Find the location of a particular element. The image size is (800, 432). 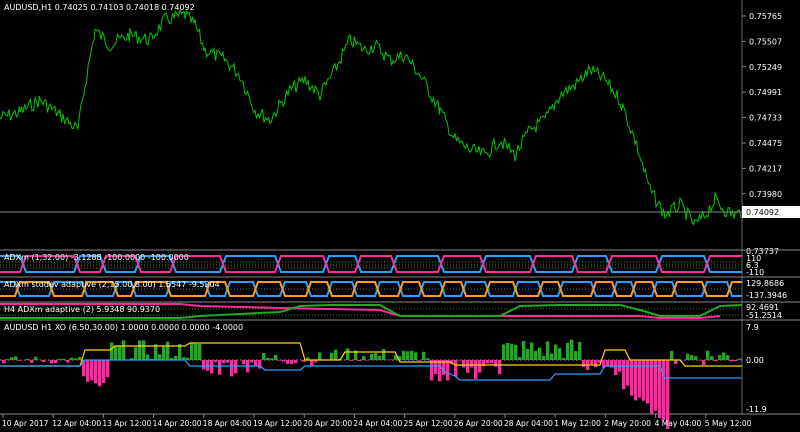

time-tick-label: 13 Apr 12:00 is located at coordinates (126, 423).